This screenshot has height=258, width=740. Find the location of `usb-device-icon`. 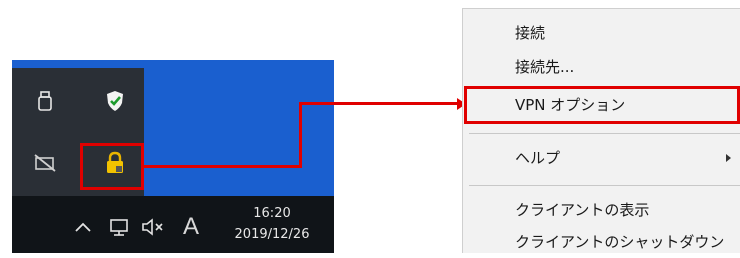

usb-device-icon is located at coordinates (45, 101).